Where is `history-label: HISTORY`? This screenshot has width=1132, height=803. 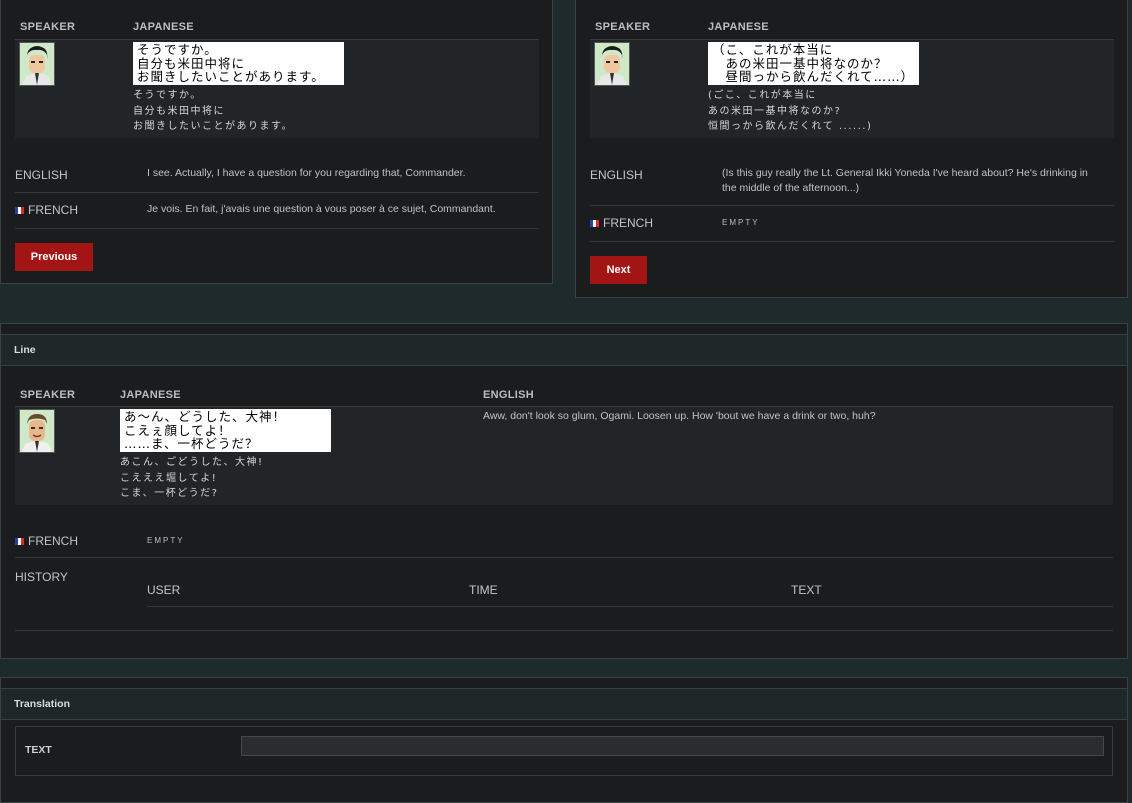
history-label: HISTORY is located at coordinates (41, 577).